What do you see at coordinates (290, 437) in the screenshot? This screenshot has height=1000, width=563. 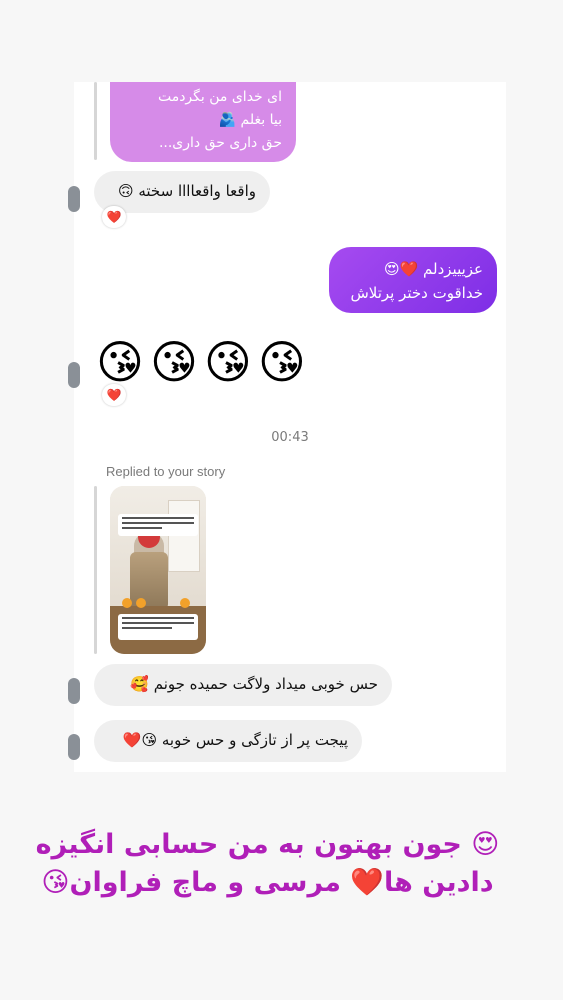 I see `message-timestamp: 00:43` at bounding box center [290, 437].